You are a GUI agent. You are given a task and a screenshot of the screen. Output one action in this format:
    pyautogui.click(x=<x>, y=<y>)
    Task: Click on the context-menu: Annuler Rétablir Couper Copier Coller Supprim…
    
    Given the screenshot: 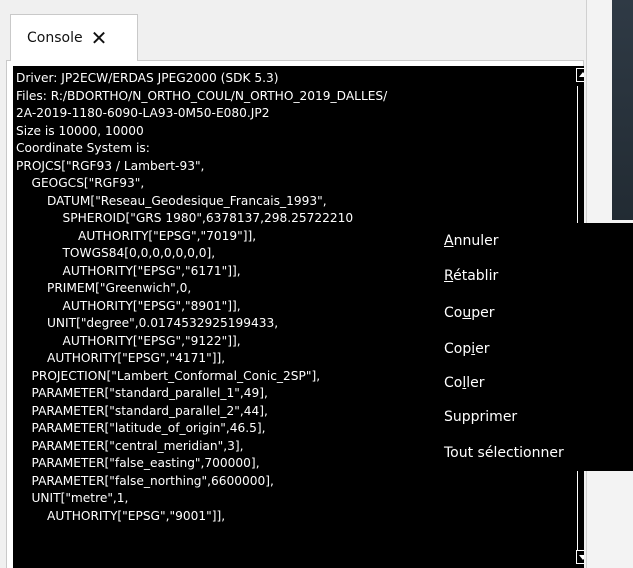 What is the action you would take?
    pyautogui.click(x=530, y=347)
    